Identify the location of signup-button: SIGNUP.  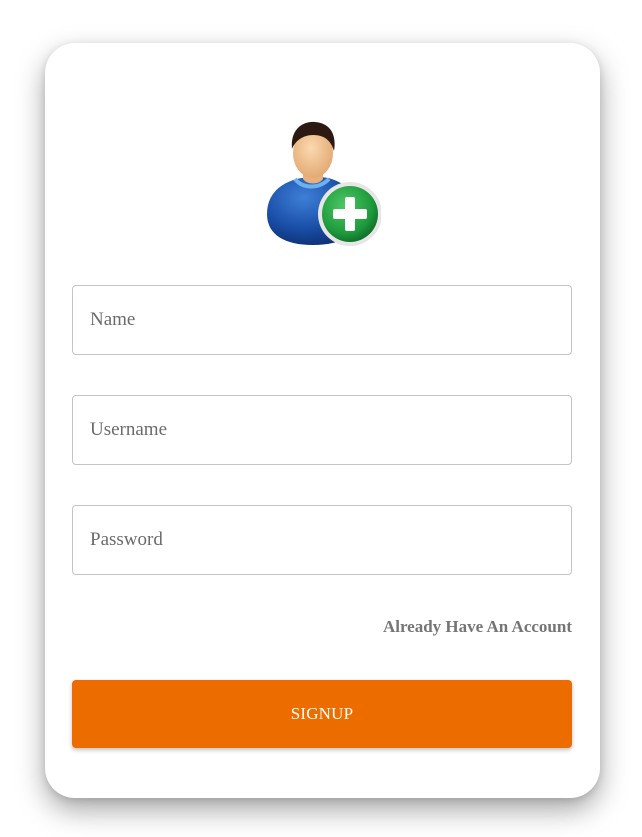
(322, 714).